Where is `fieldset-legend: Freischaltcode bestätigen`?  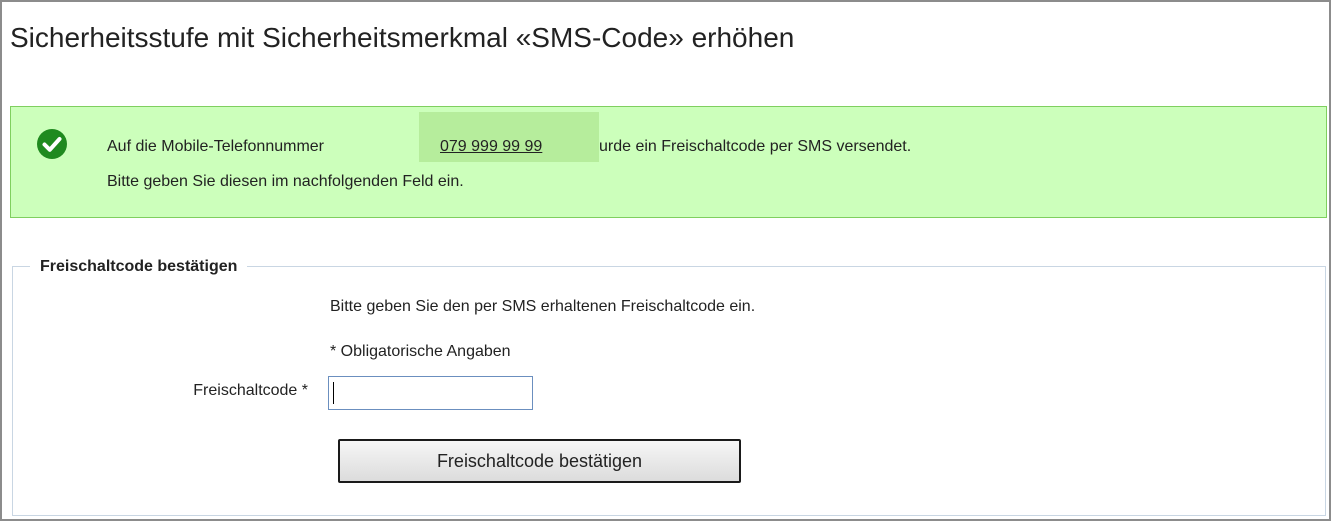 fieldset-legend: Freischaltcode bestätigen is located at coordinates (139, 267).